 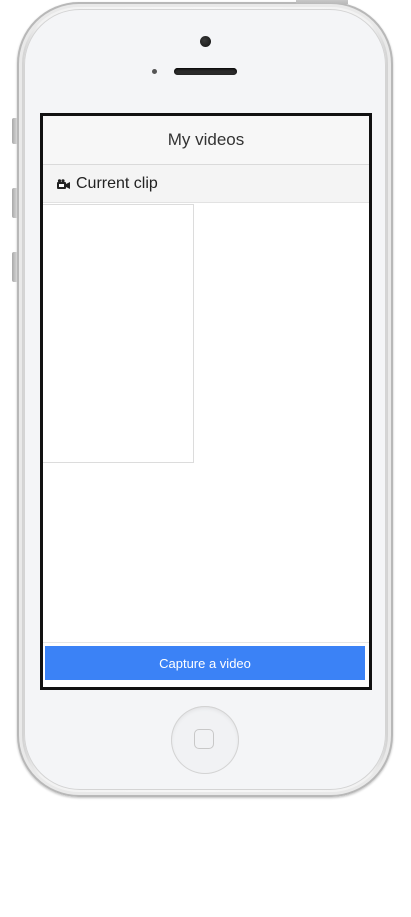 I want to click on section-header: Current clip, so click(x=206, y=184).